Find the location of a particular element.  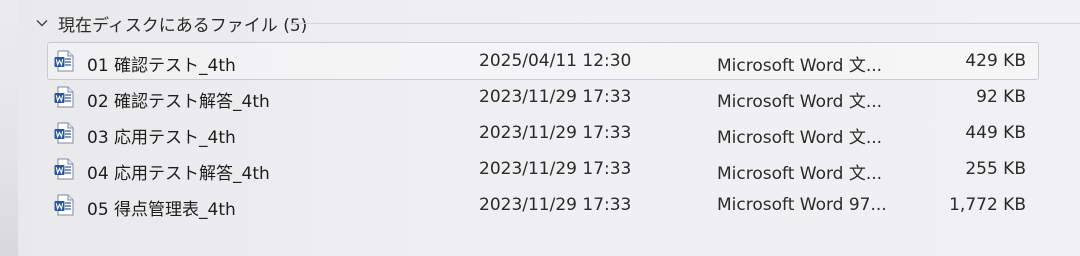

group-header: 現在ディスクにあるファイル (5) is located at coordinates (170, 23).